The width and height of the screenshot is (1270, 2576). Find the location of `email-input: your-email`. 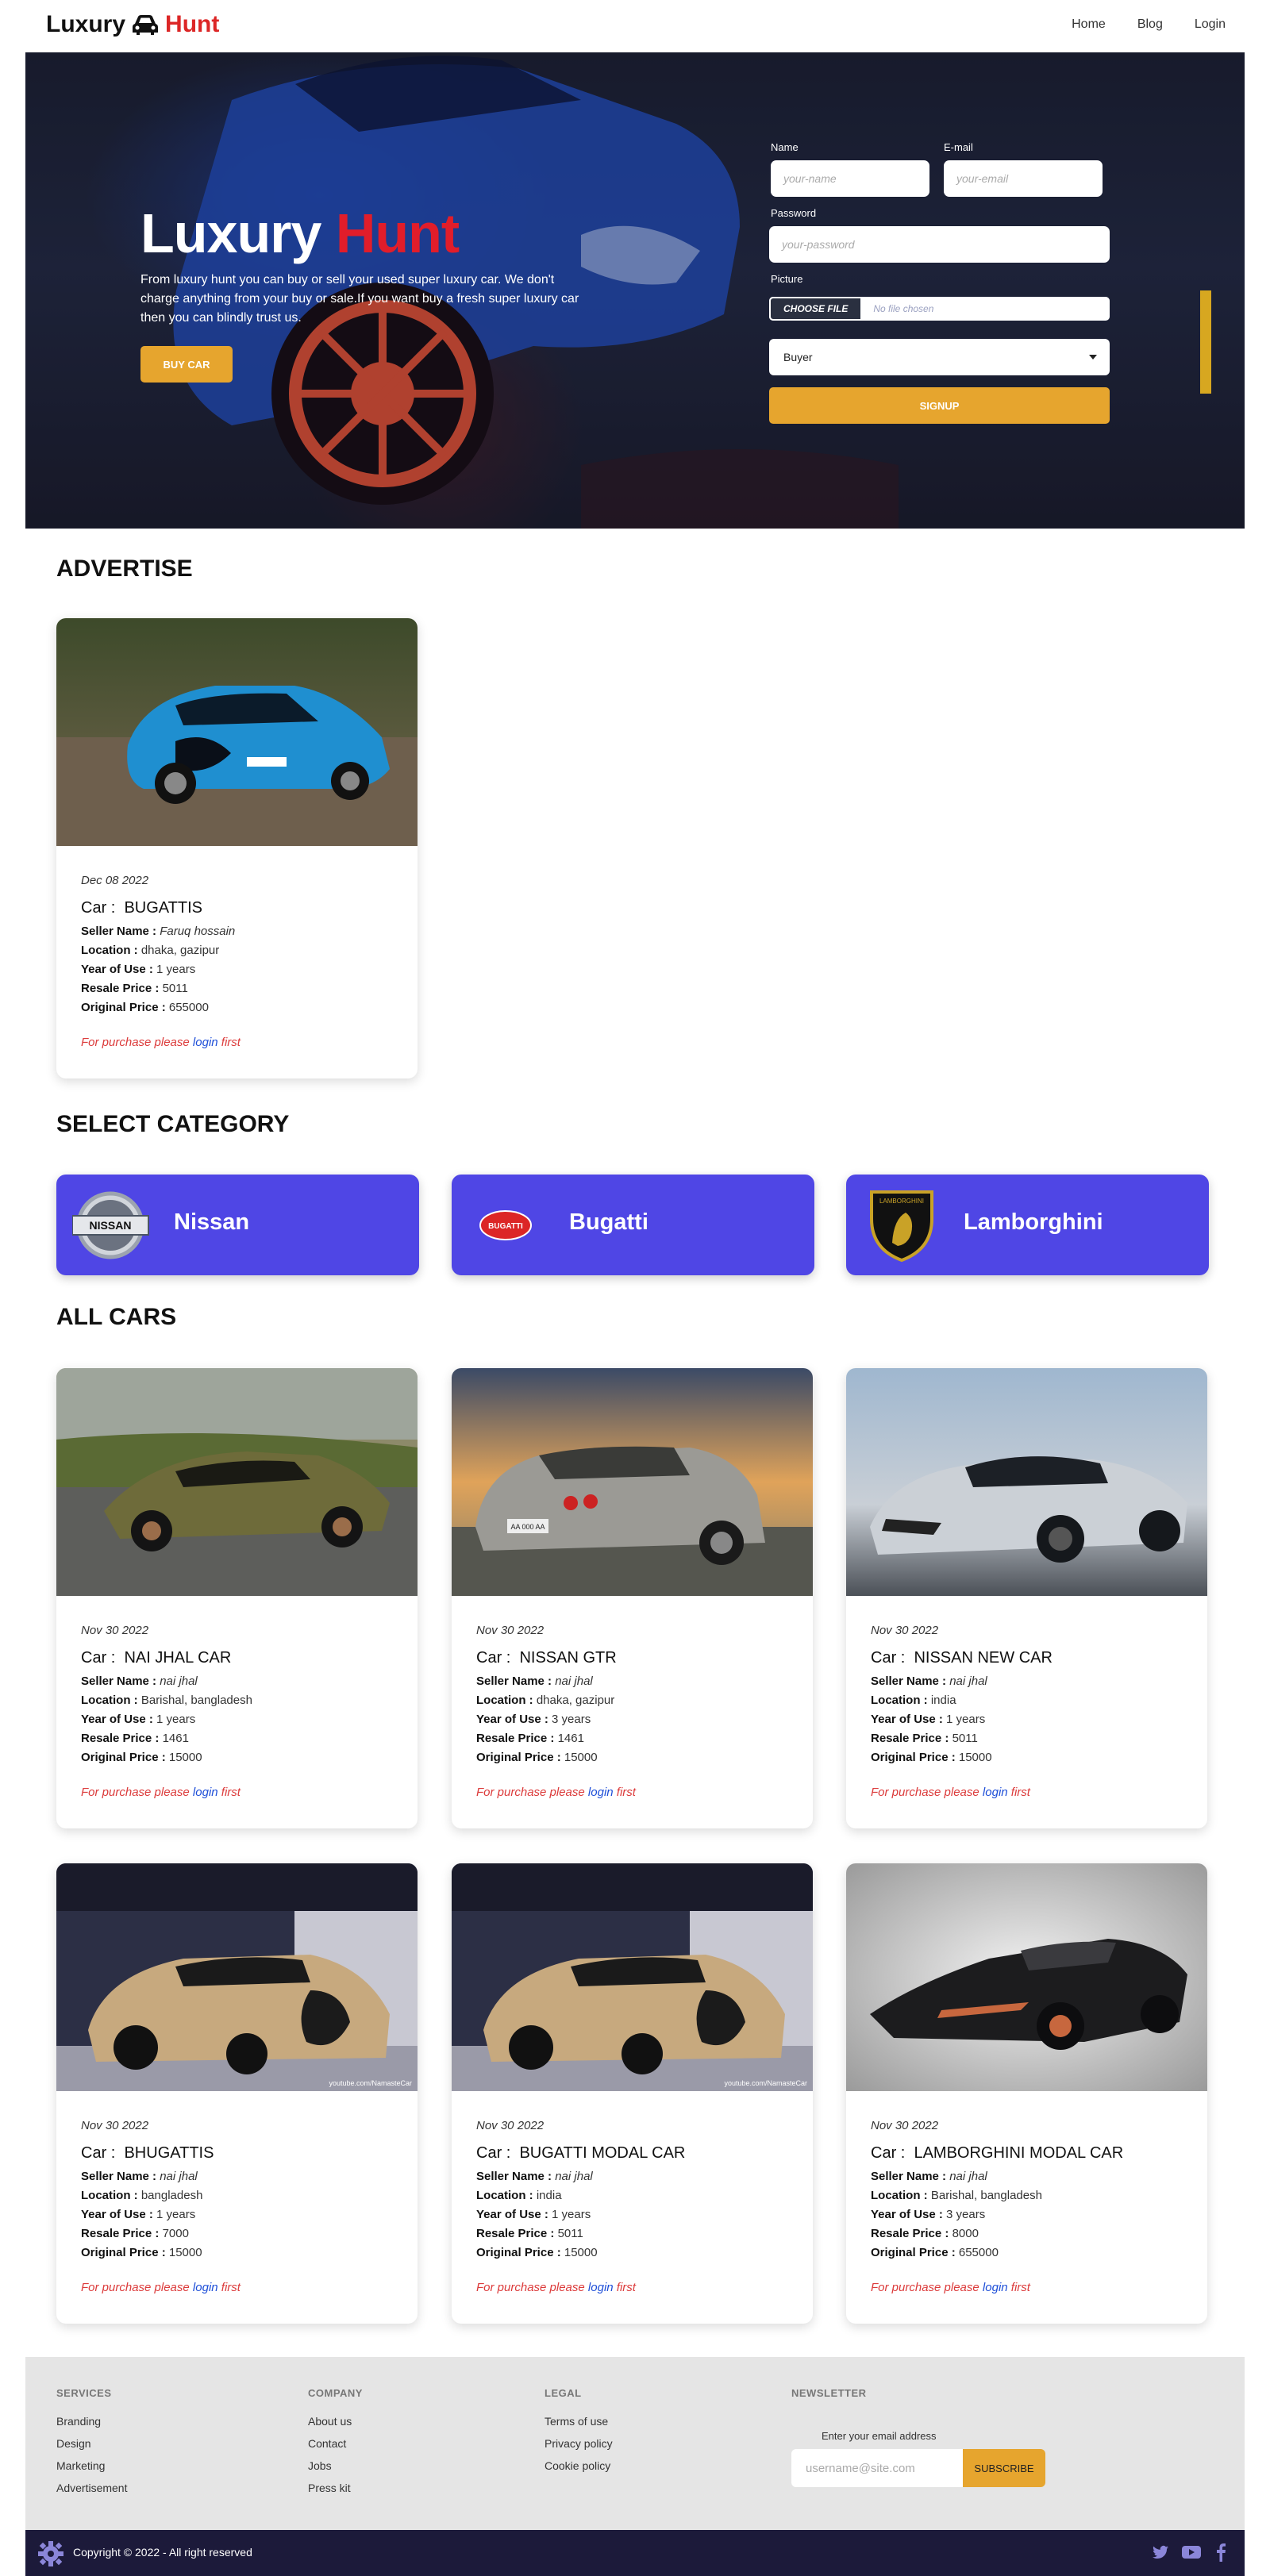

email-input: your-email is located at coordinates (1023, 178).